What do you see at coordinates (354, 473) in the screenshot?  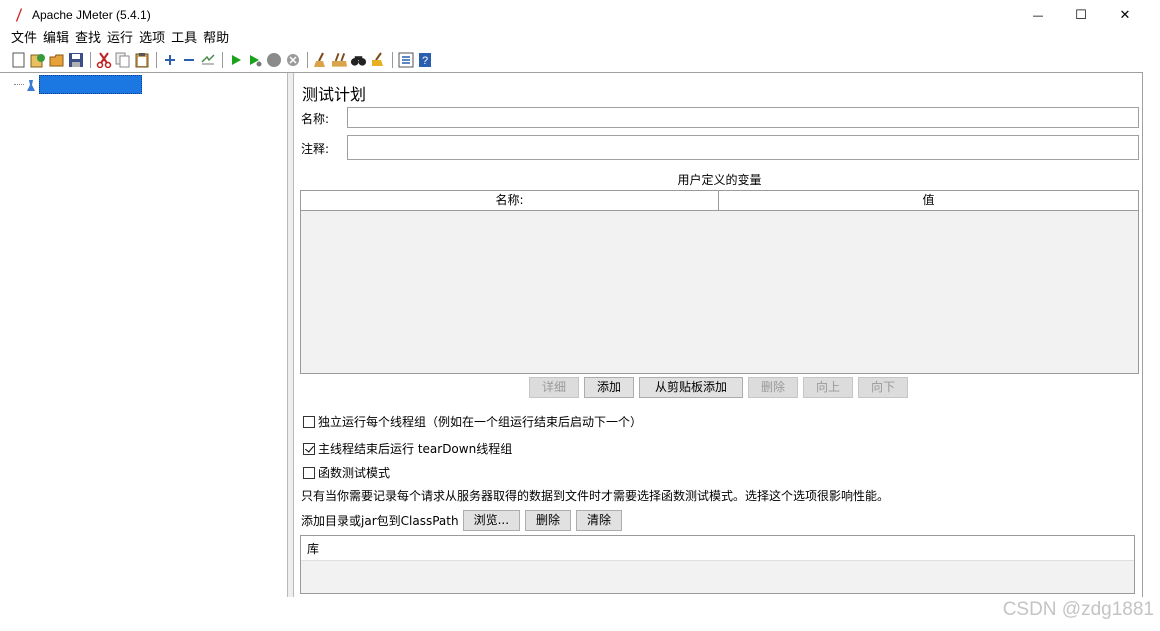 I see `functional-mode-label: 函数测试模式` at bounding box center [354, 473].